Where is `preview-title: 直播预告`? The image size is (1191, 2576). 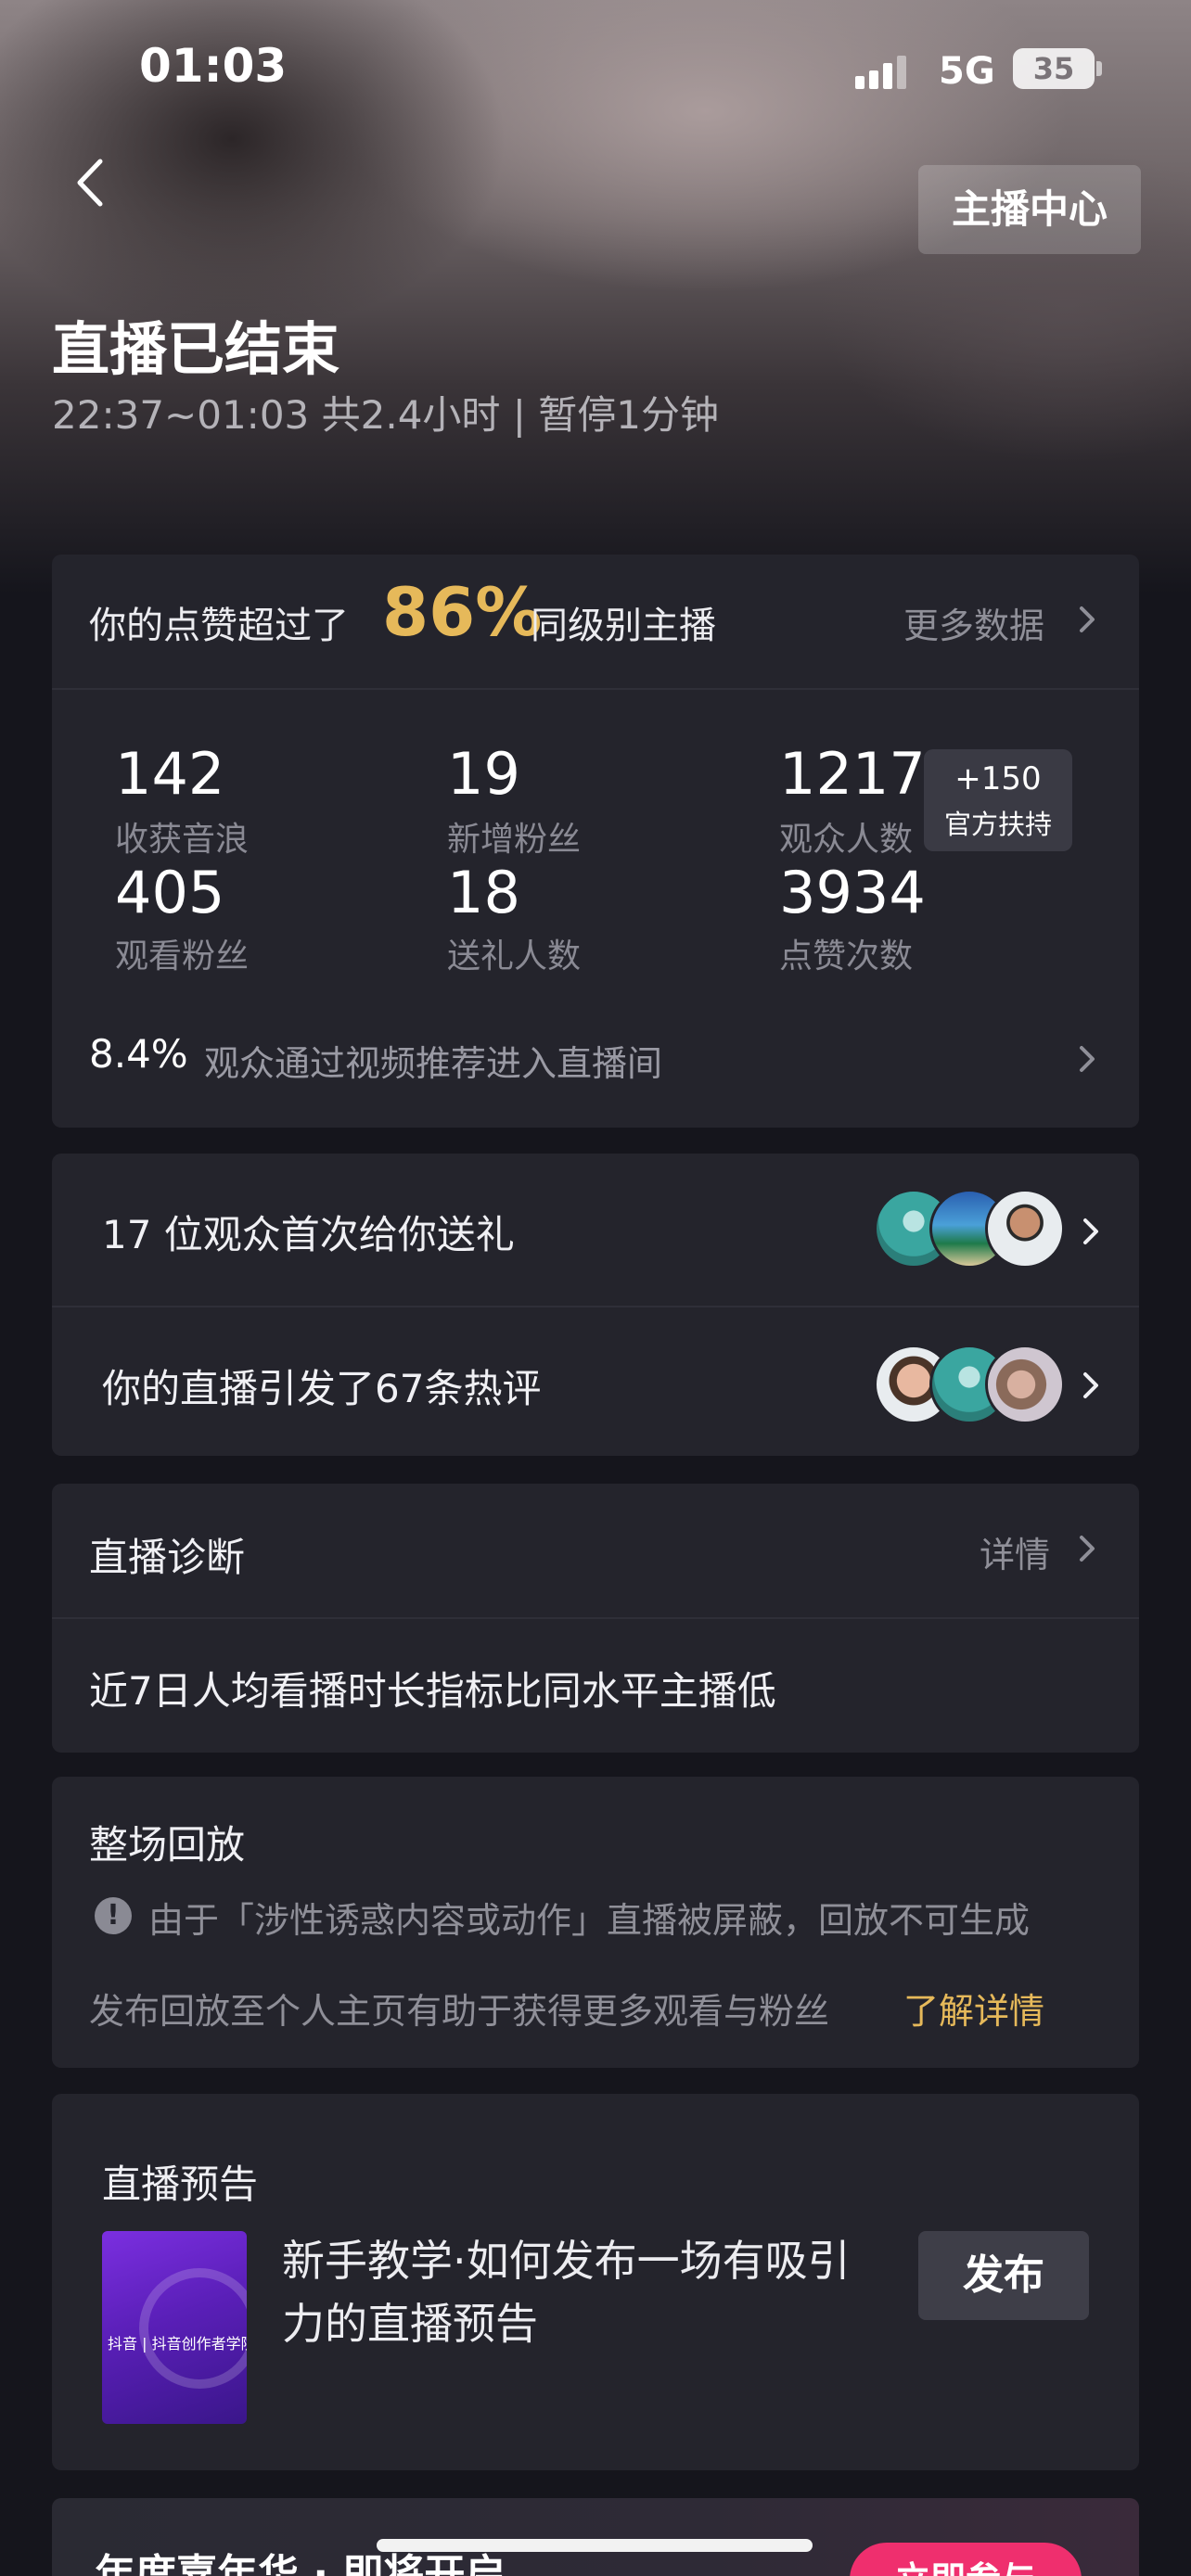
preview-title: 直播预告 is located at coordinates (180, 2184).